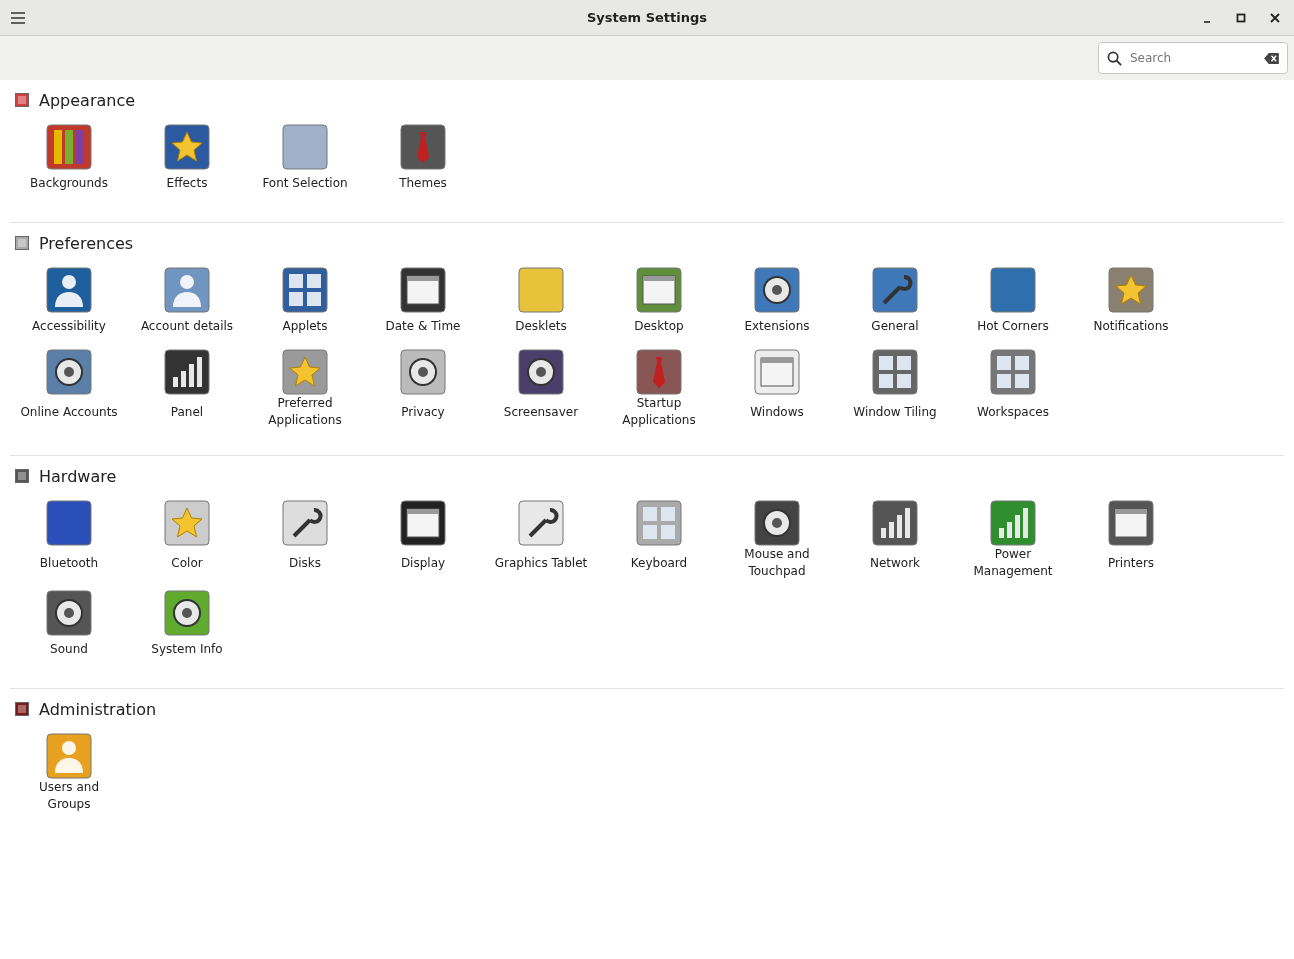 The height and width of the screenshot is (959, 1294). What do you see at coordinates (305, 412) in the screenshot?
I see `item-label: Preferred Applications` at bounding box center [305, 412].